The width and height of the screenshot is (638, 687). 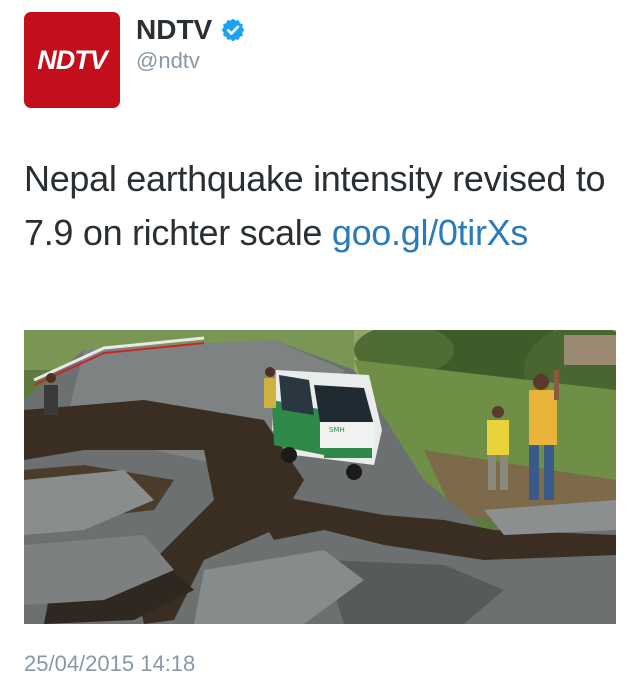 What do you see at coordinates (270, 387) in the screenshot?
I see `person-behind-van` at bounding box center [270, 387].